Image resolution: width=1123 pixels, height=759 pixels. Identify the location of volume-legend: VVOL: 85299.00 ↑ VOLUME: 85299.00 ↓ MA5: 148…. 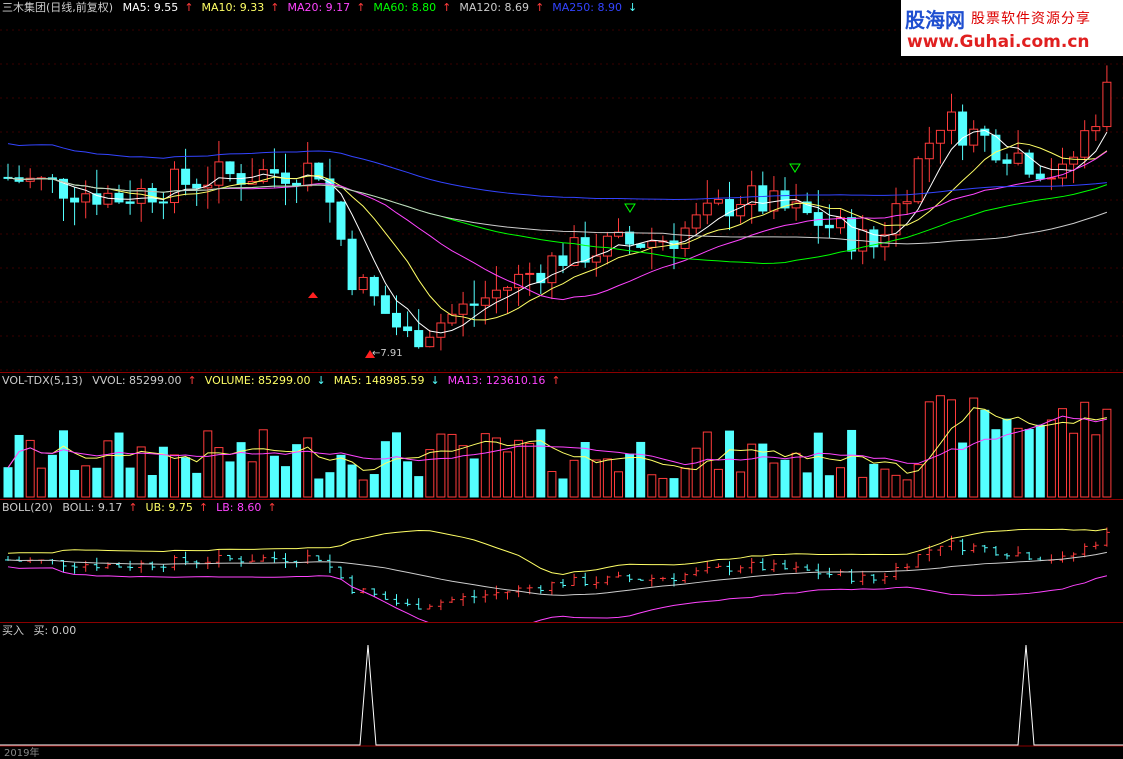
(330, 380).